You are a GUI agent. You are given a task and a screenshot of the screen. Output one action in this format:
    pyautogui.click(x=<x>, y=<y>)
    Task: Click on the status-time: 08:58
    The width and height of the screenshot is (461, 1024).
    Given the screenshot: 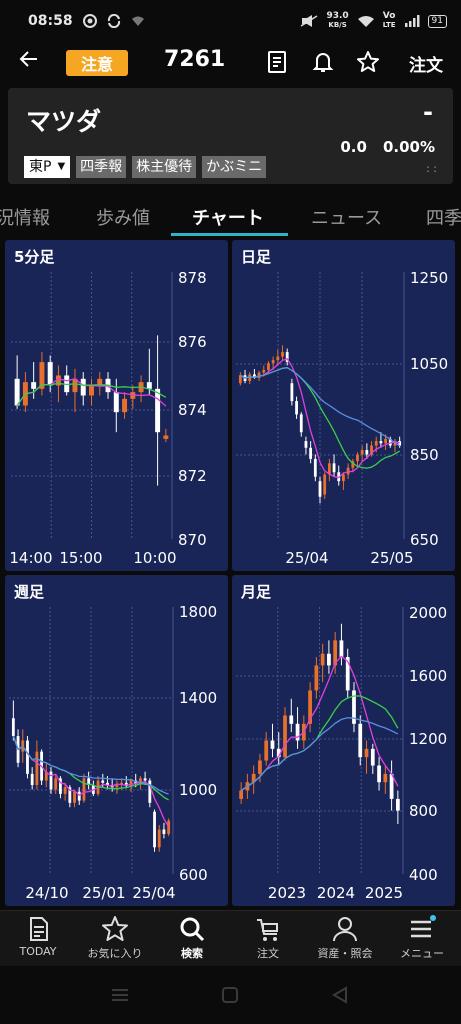 What is the action you would take?
    pyautogui.click(x=50, y=21)
    